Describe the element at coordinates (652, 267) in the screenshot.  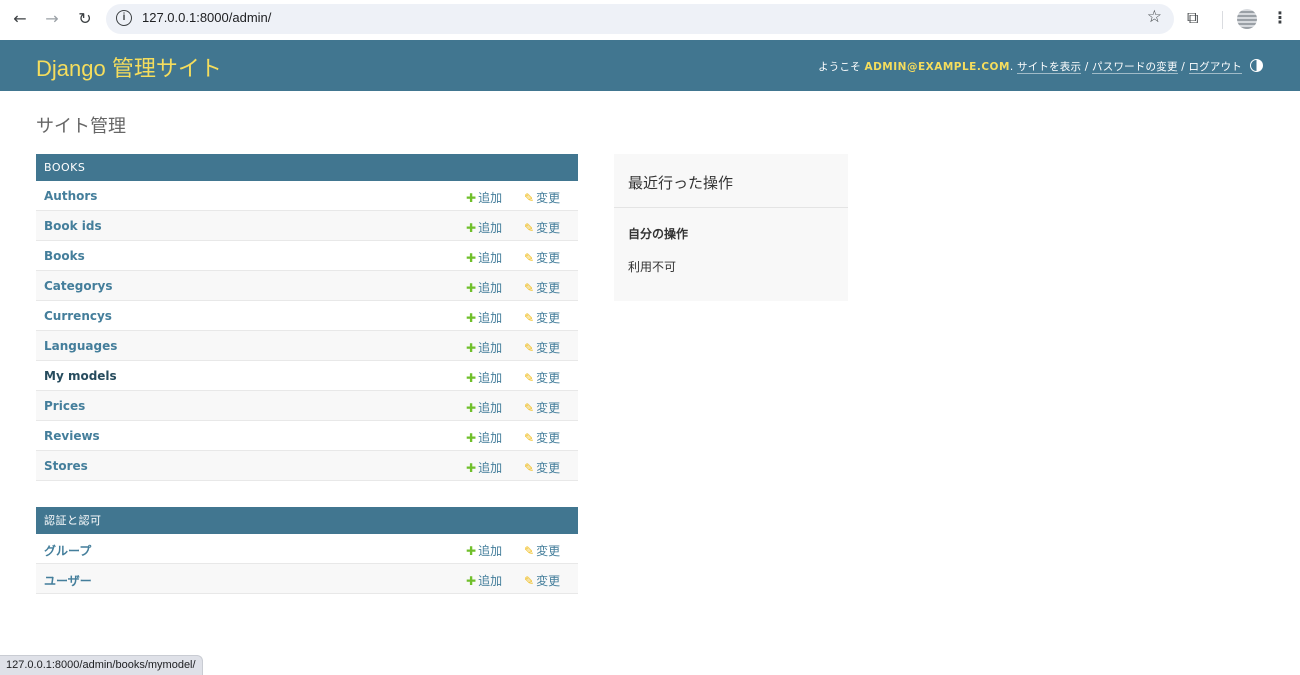
I see `no-actions-text: 利用不可` at that location.